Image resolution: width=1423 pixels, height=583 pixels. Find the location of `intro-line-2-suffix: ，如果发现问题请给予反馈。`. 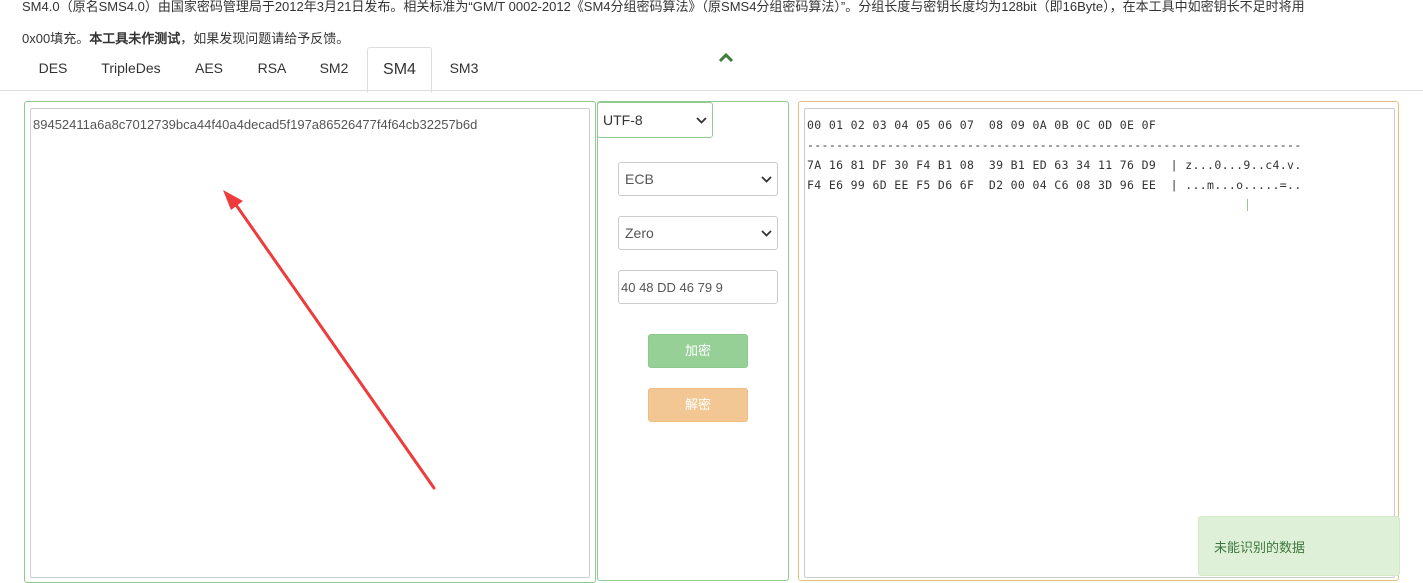

intro-line-2-suffix: ，如果发现问题请给予反馈。 is located at coordinates (265, 38).